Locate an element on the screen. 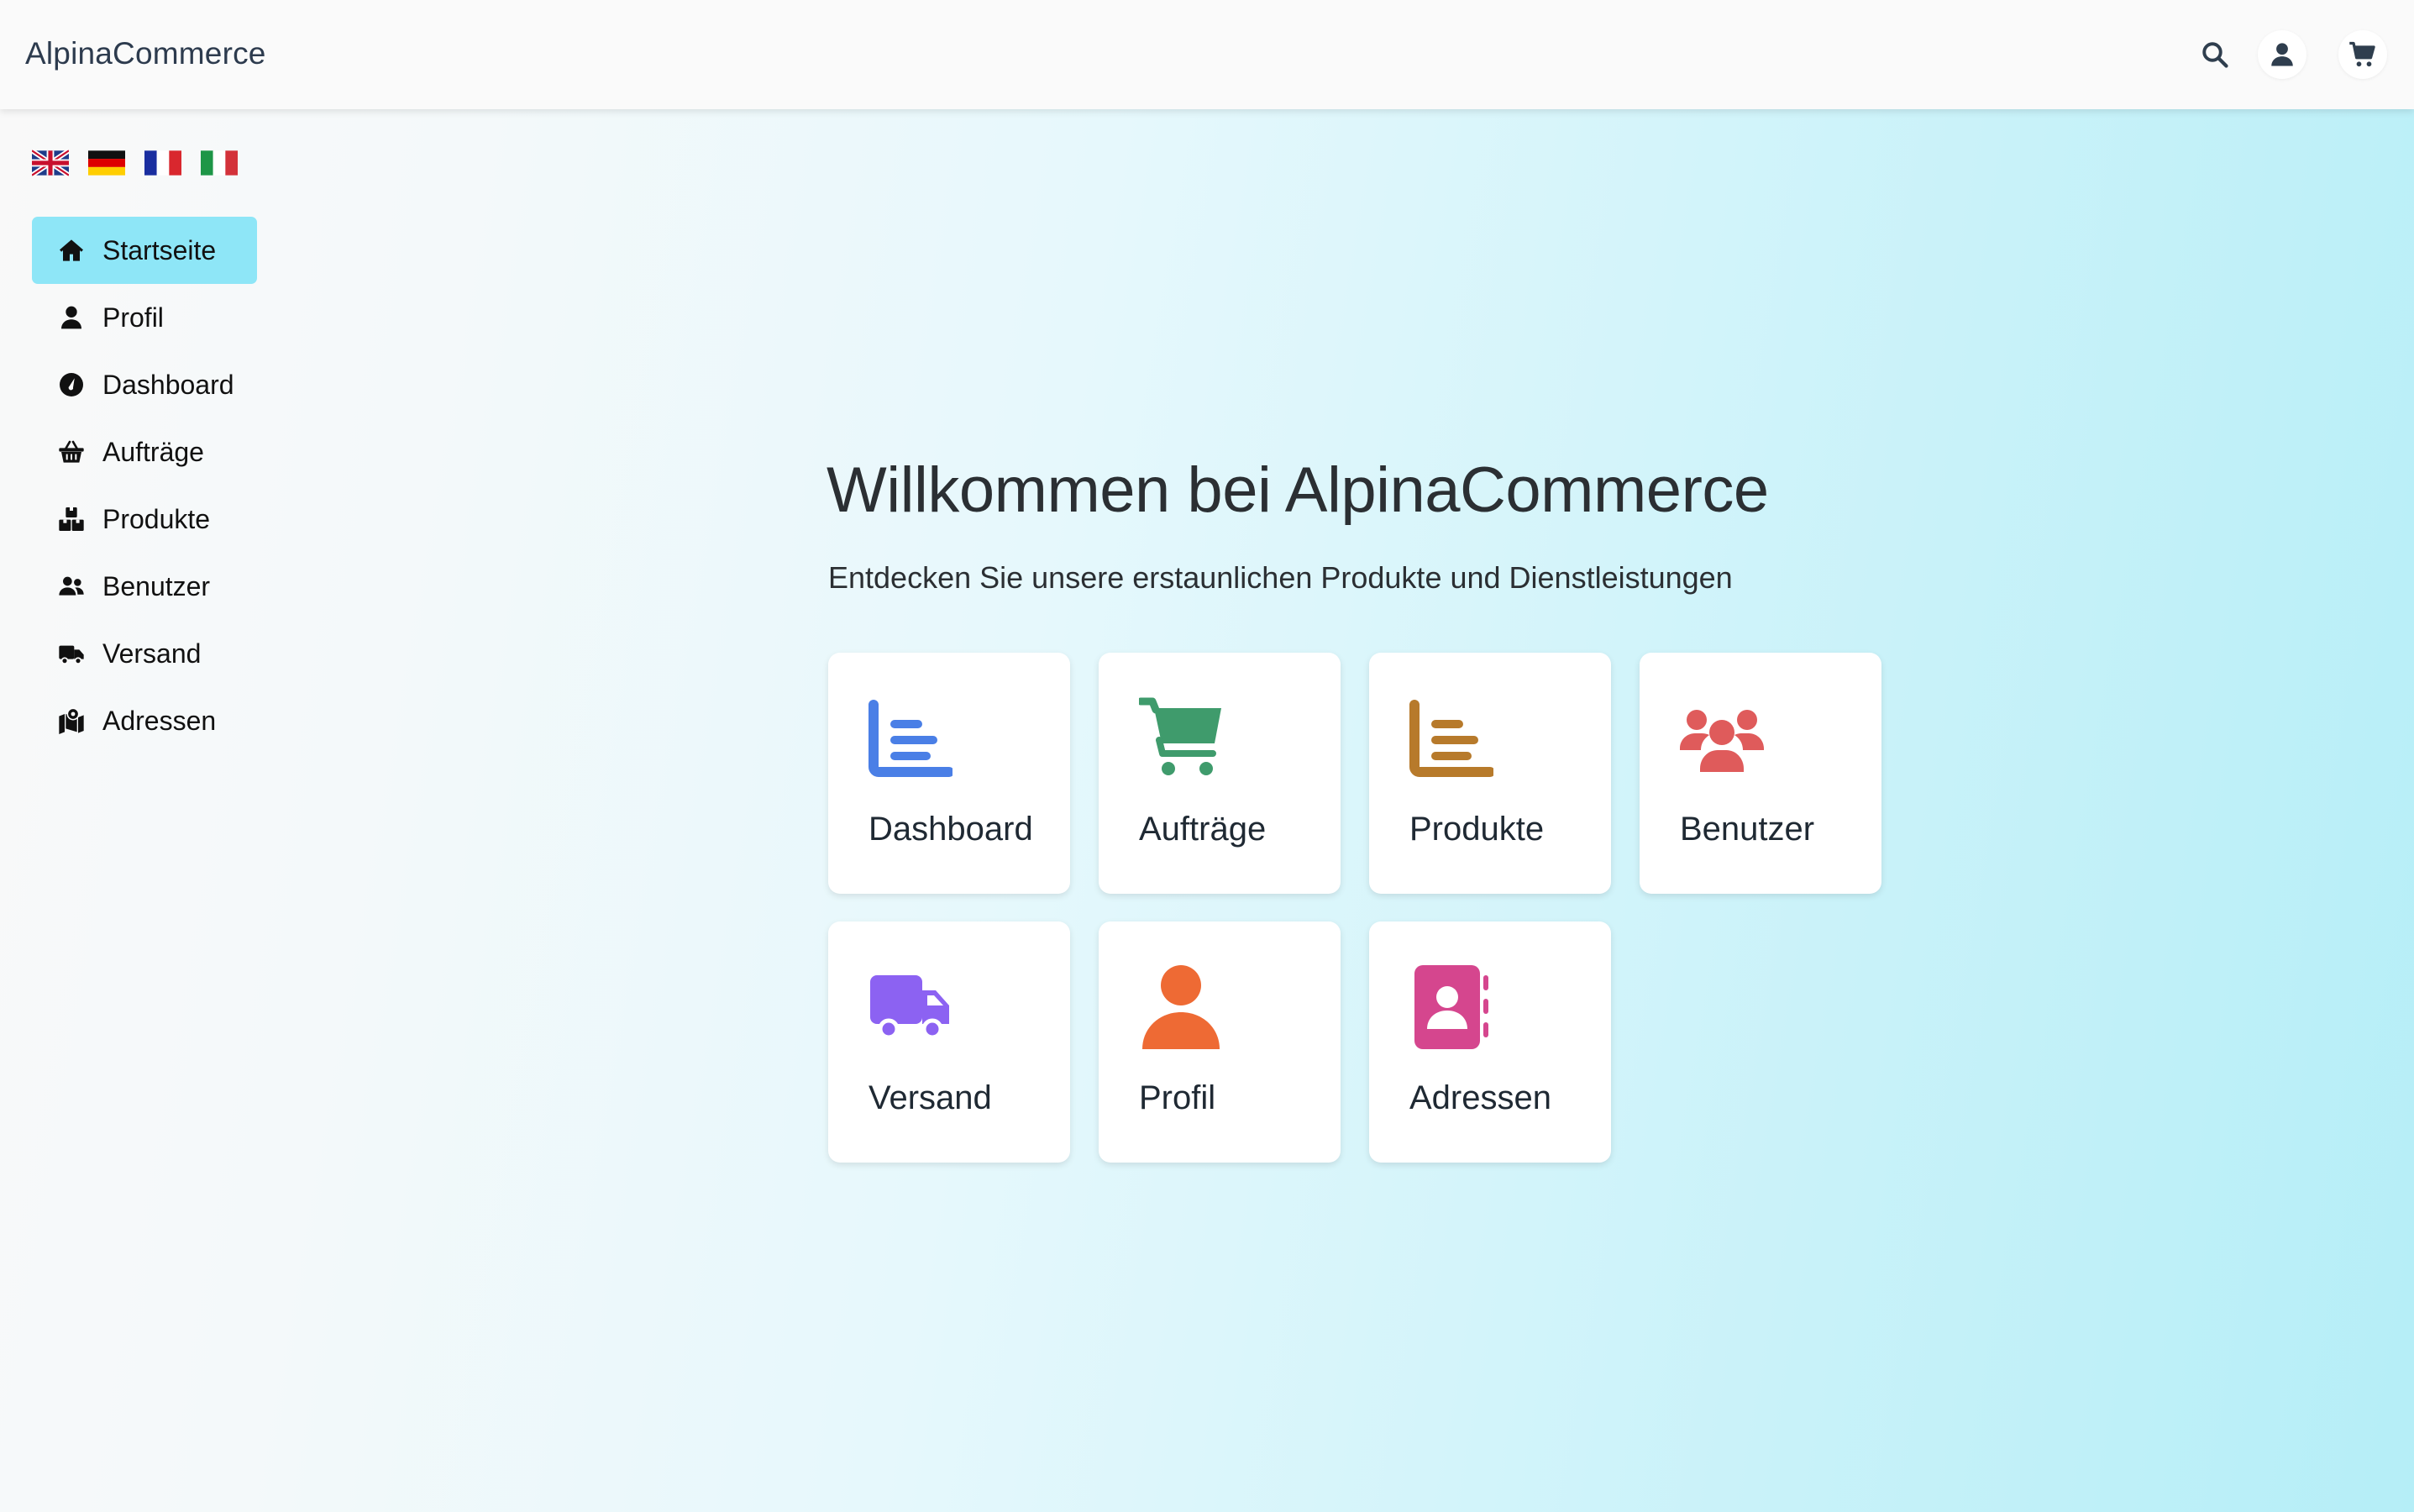 This screenshot has height=1512, width=2414. english-flag is located at coordinates (50, 163).